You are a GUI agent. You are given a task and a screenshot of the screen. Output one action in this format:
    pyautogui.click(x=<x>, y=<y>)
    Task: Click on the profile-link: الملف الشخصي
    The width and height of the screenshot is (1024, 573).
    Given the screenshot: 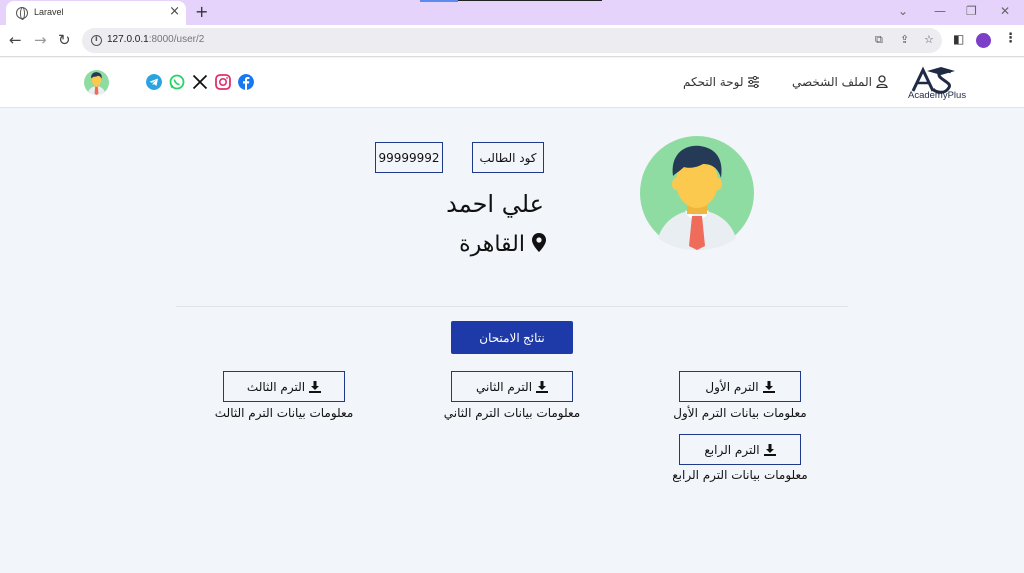 What is the action you would take?
    pyautogui.click(x=840, y=82)
    